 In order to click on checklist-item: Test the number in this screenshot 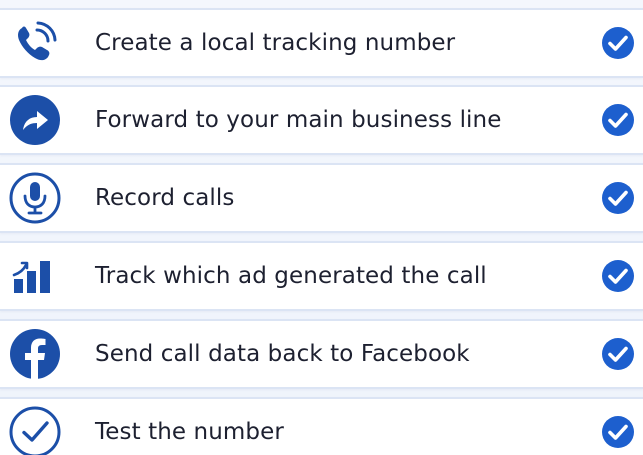, I will do `click(321, 426)`.